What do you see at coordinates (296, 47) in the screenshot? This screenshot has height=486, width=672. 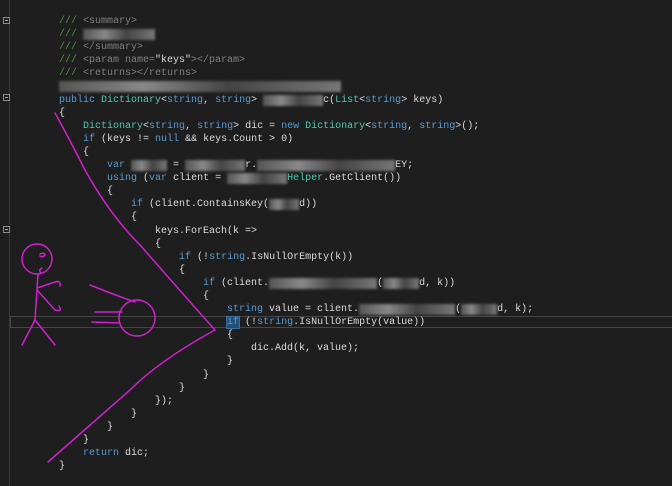 I see `code-line: /// </summary>` at bounding box center [296, 47].